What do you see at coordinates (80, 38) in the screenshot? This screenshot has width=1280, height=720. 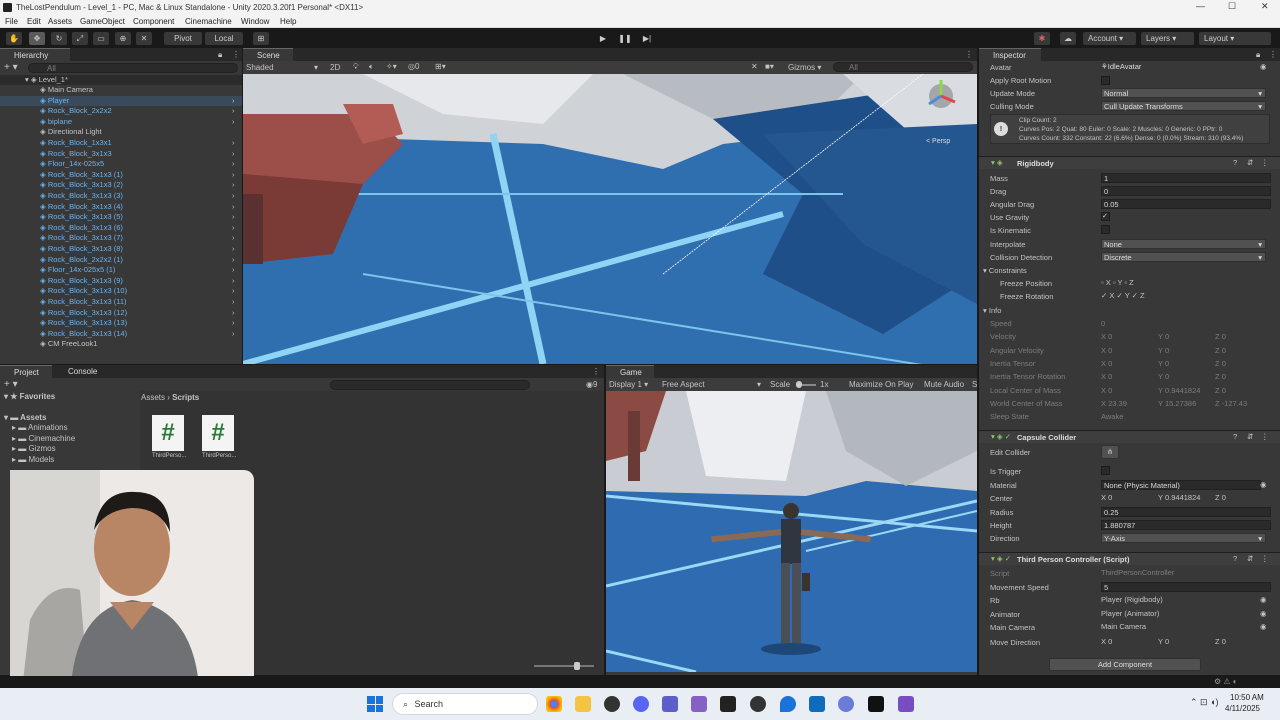 I see `scale-tool-icon: ⤢` at bounding box center [80, 38].